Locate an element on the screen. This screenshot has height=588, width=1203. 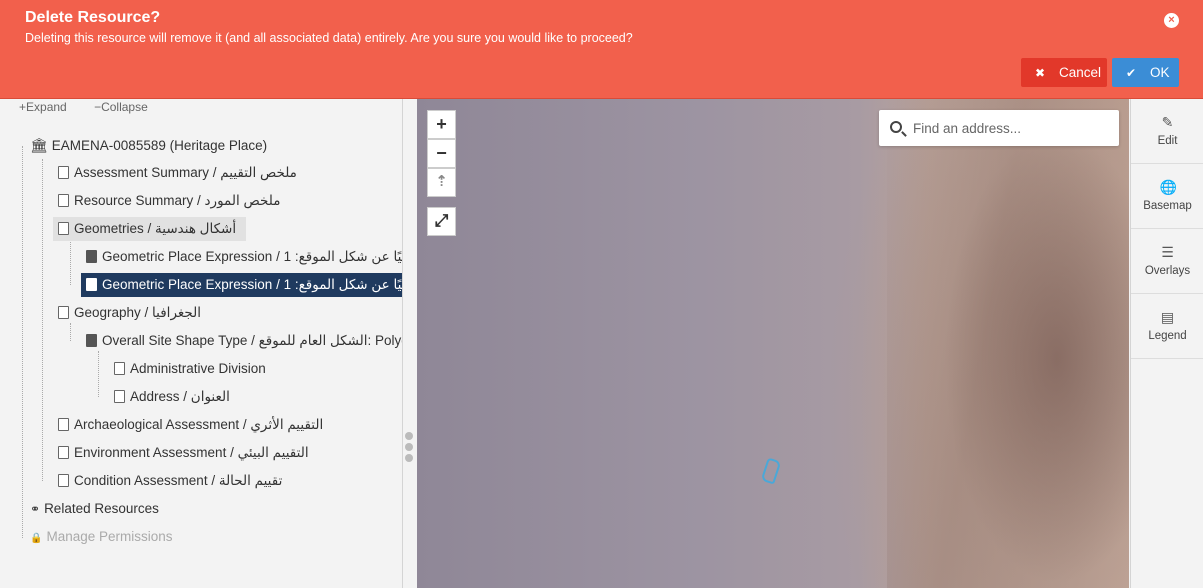
search-icon is located at coordinates (896, 127).